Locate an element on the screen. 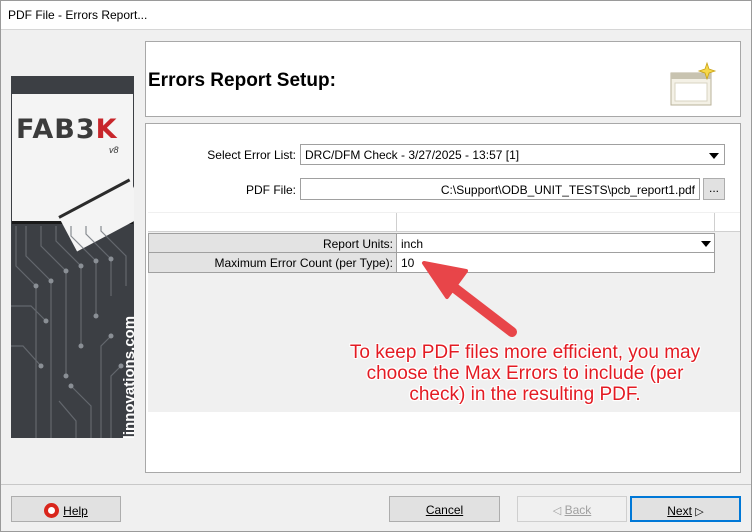 The height and width of the screenshot is (532, 752). property-row-max-error-count: Maximum Error Count (per Type): 10 is located at coordinates (431, 263).